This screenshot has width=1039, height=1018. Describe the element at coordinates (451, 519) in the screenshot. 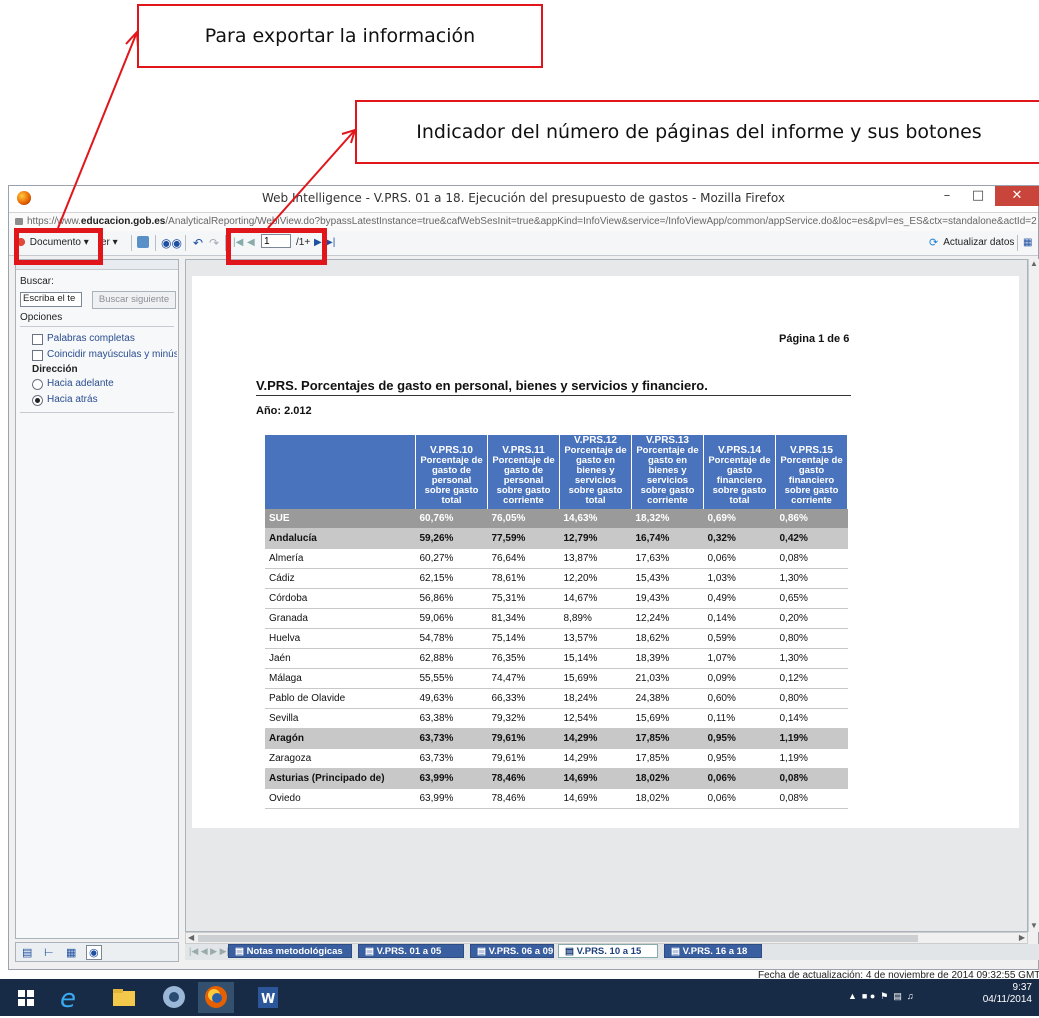

I see `cell-value: 60,76%` at that location.